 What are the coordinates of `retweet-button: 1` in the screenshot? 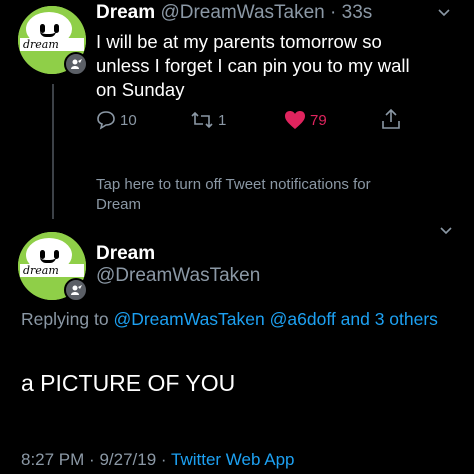 It's located at (208, 120).